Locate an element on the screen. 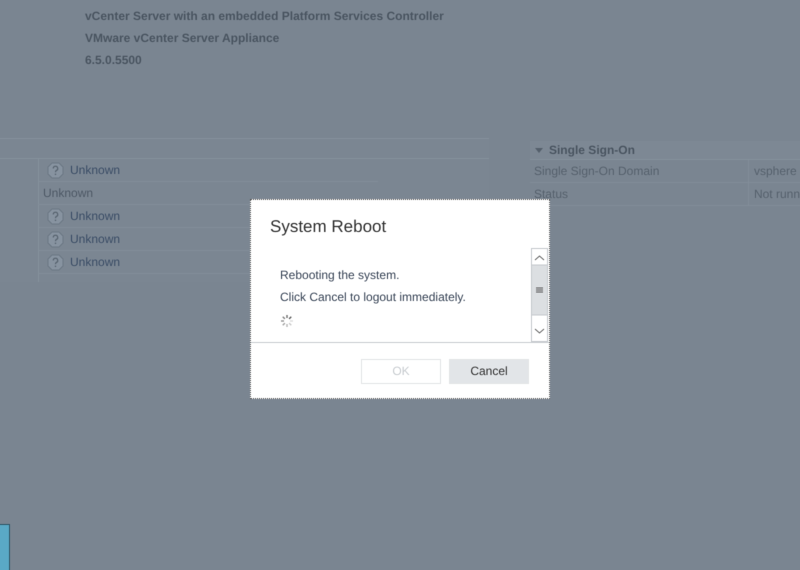 This screenshot has width=800, height=570. dialog-title: System Reboot is located at coordinates (328, 227).